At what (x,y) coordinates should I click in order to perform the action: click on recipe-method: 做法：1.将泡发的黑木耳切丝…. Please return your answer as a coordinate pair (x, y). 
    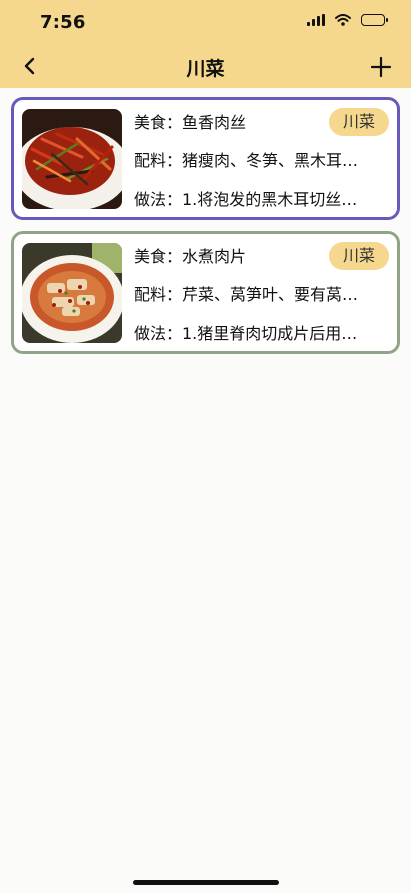
    Looking at the image, I should click on (246, 199).